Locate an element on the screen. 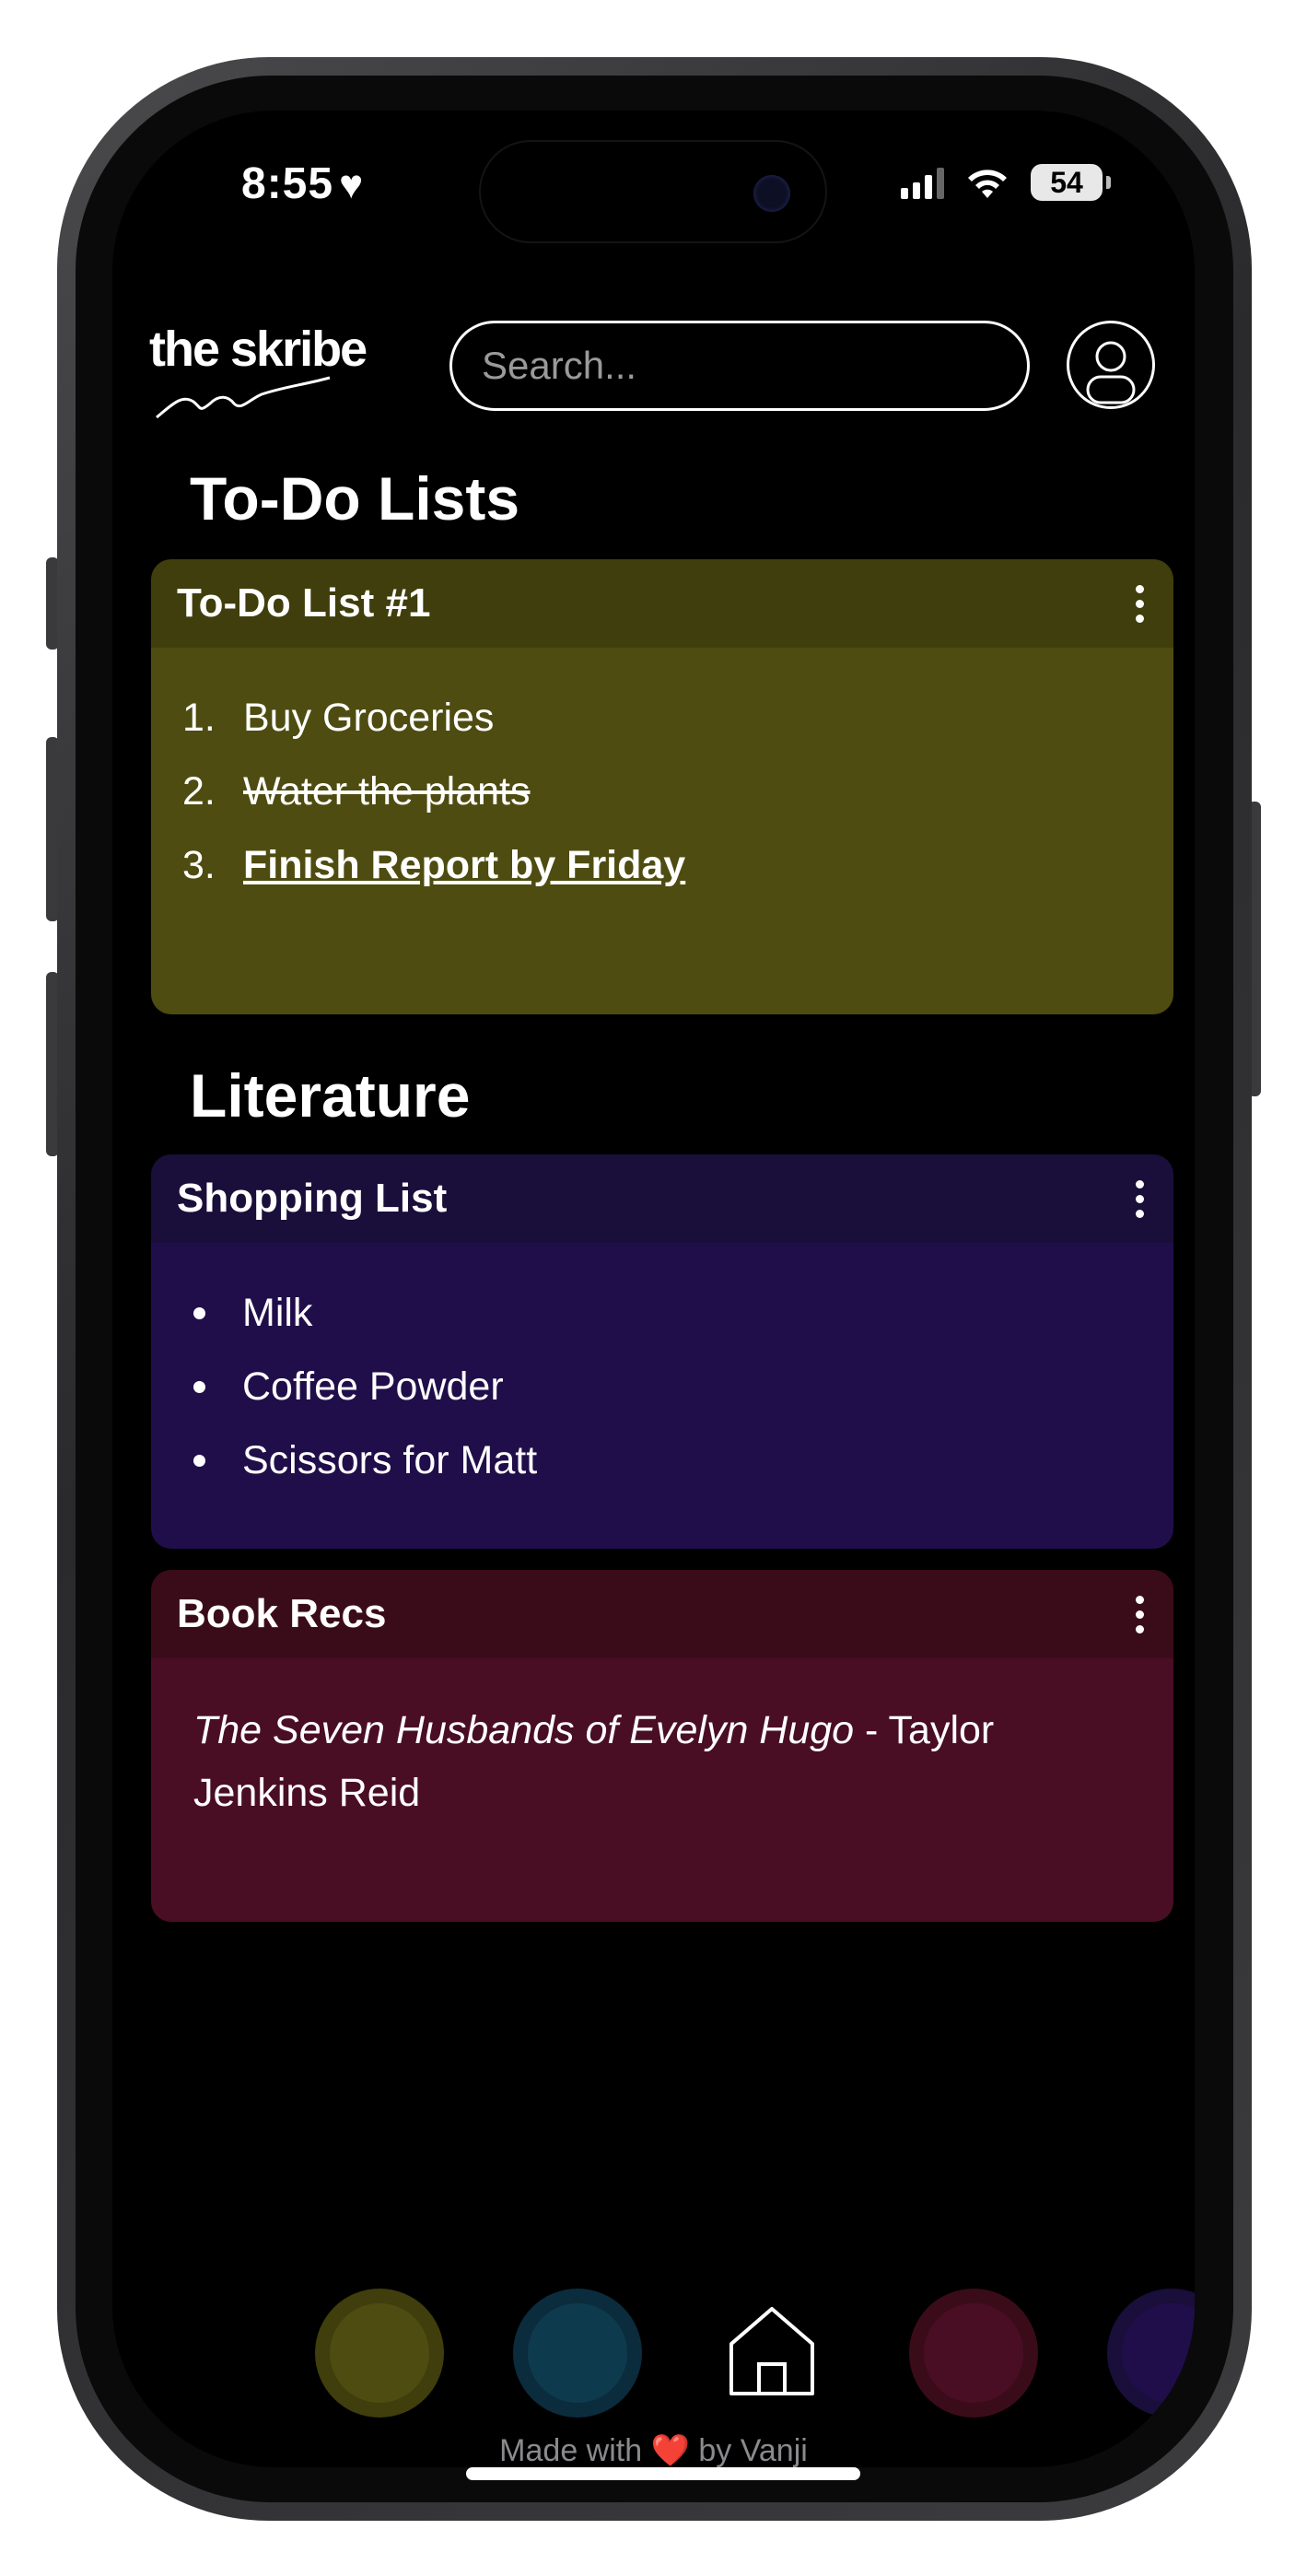  section-title-todo: To-Do Lists is located at coordinates (355, 498).